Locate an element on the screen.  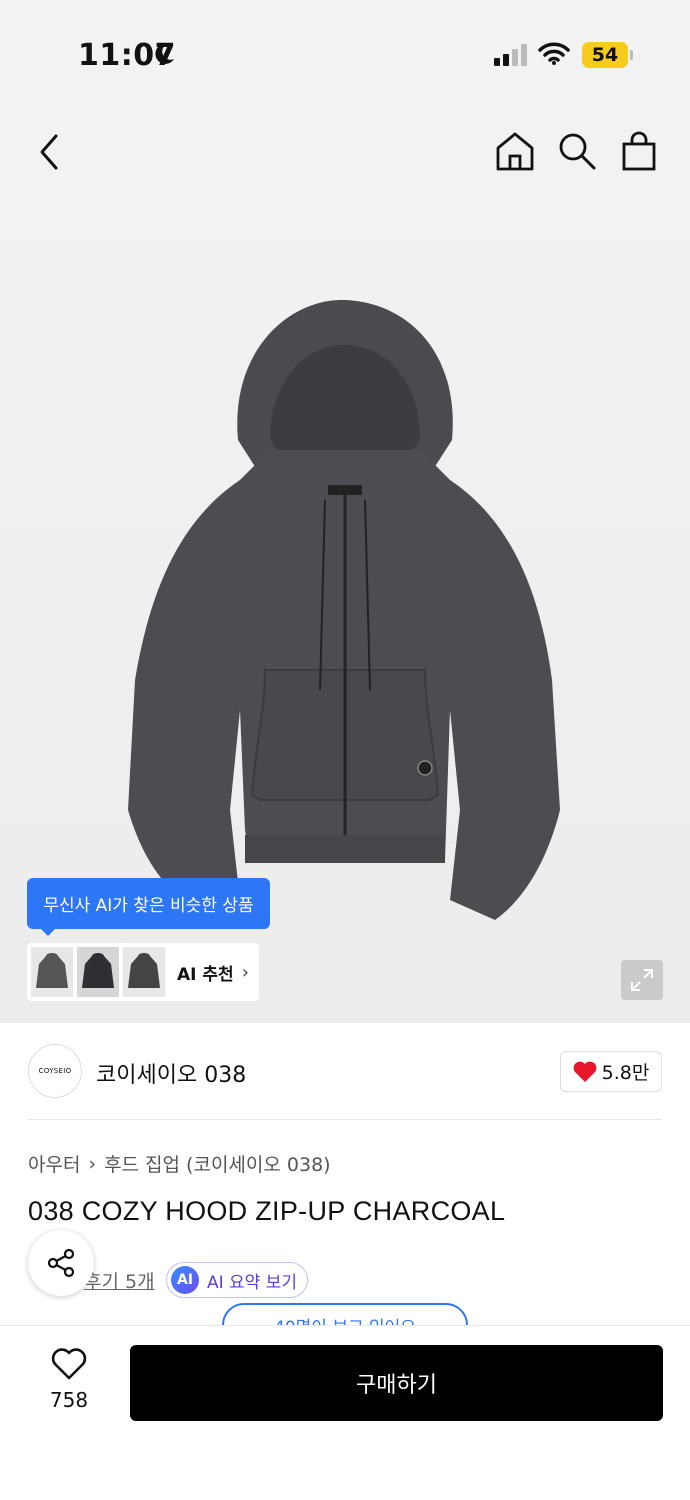
share-button is located at coordinates (61, 1263).